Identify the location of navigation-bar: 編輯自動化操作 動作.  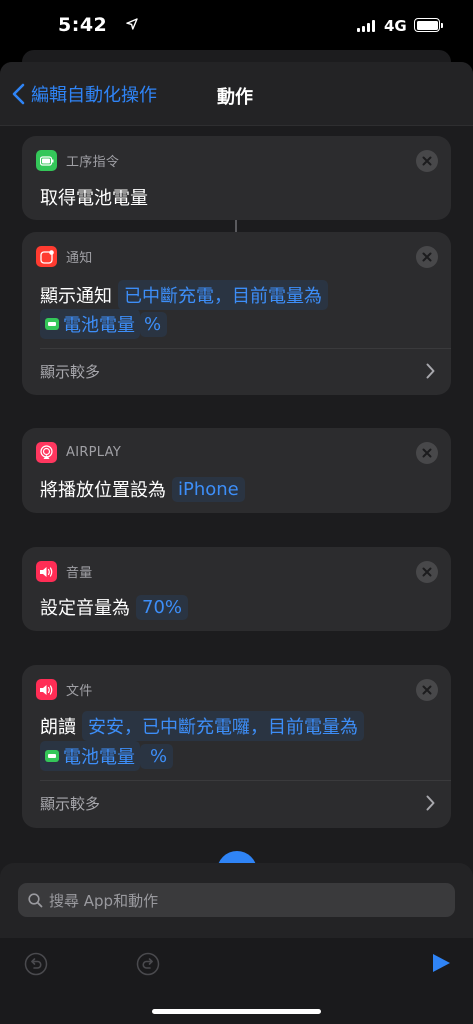
(236, 94).